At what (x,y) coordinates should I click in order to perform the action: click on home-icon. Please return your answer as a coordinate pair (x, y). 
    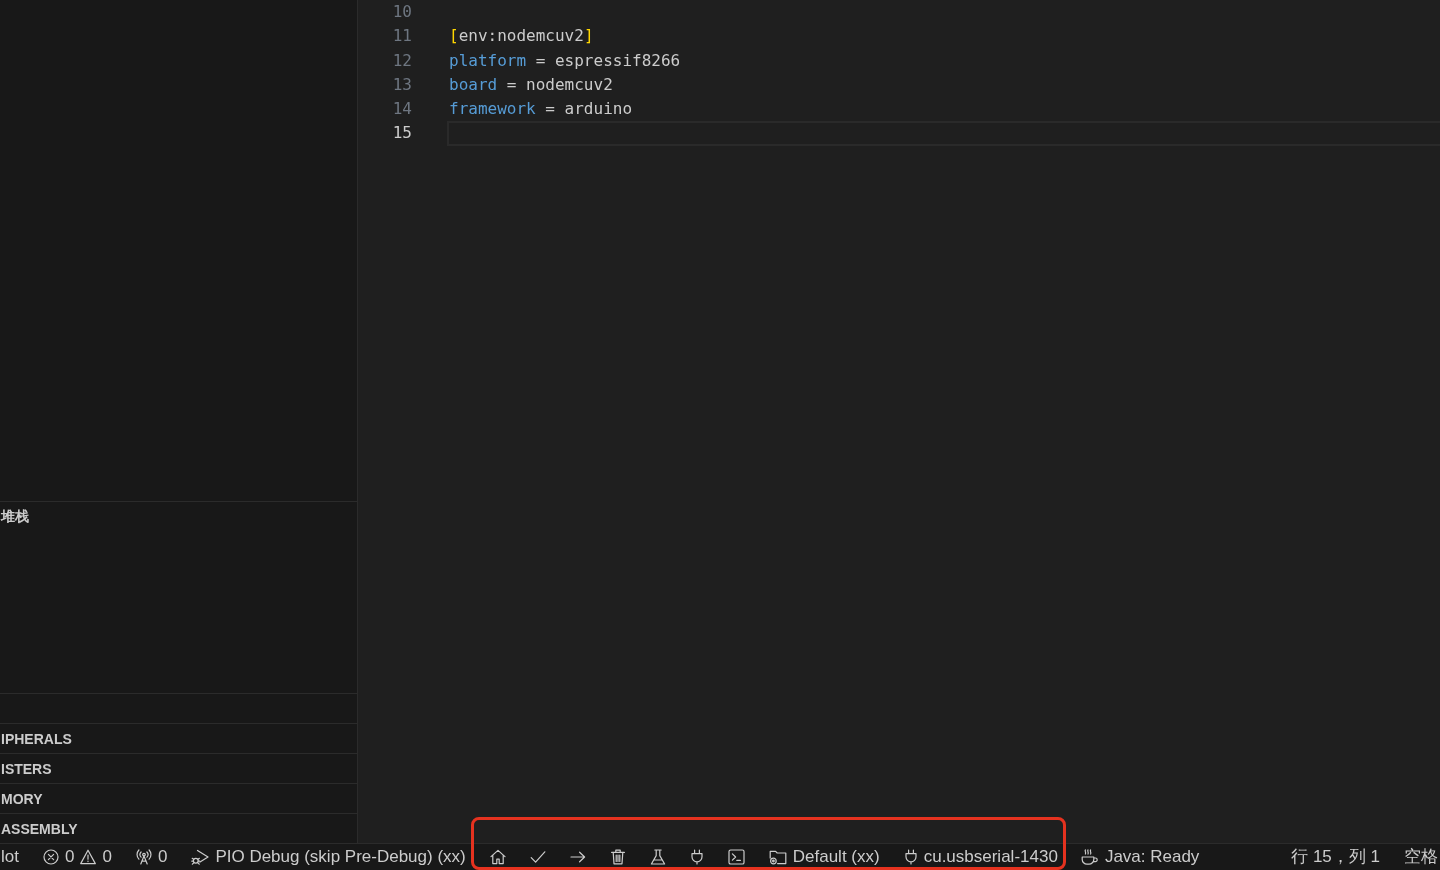
    Looking at the image, I should click on (497, 857).